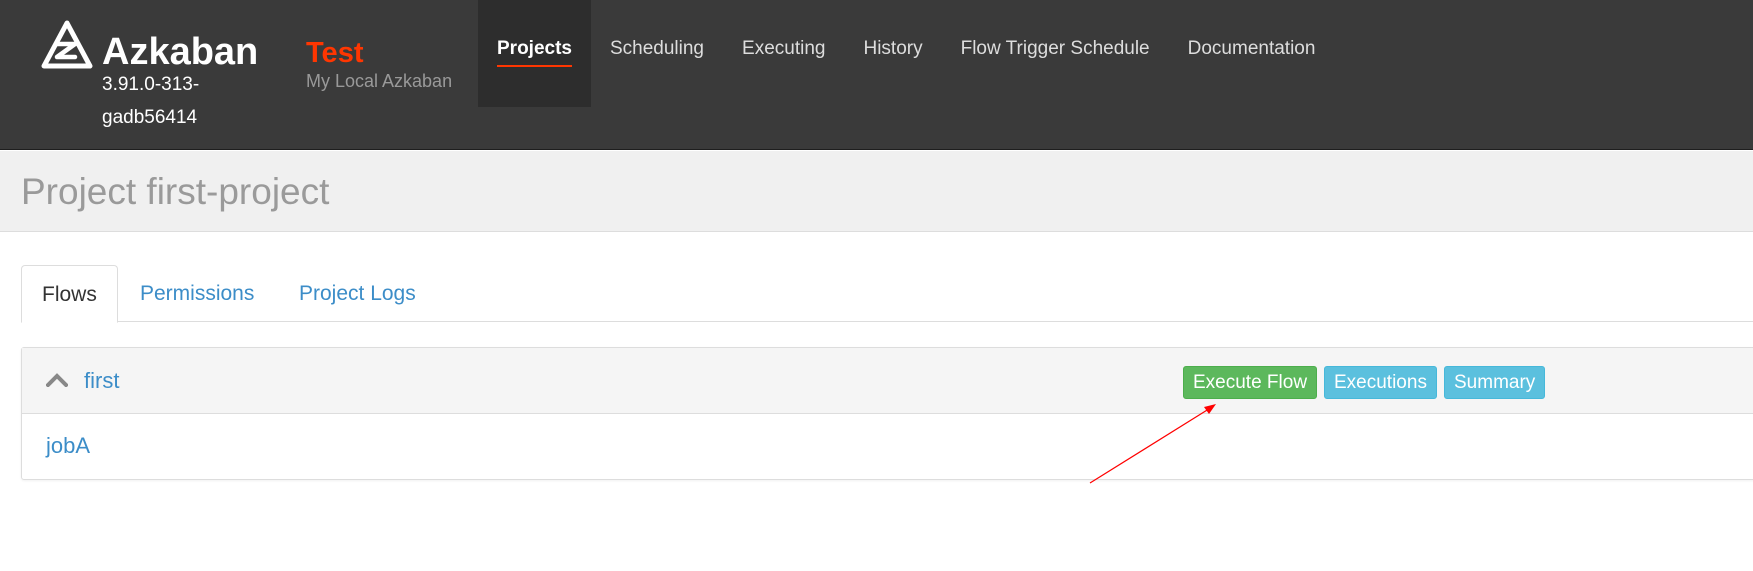 The image size is (1753, 571). Describe the element at coordinates (1251, 48) in the screenshot. I see `nav-item-label: Documentation` at that location.